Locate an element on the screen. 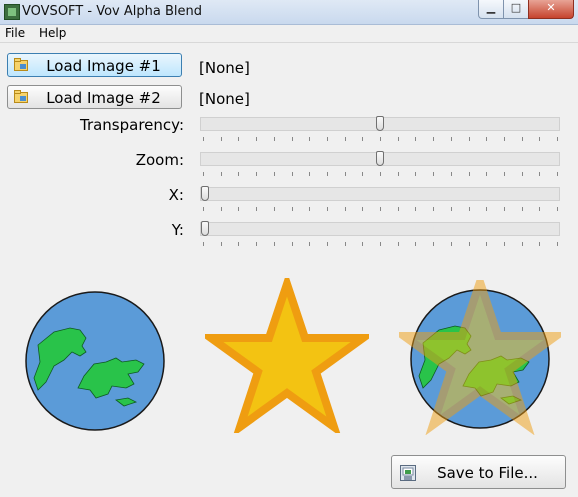  y-slider is located at coordinates (380, 228).